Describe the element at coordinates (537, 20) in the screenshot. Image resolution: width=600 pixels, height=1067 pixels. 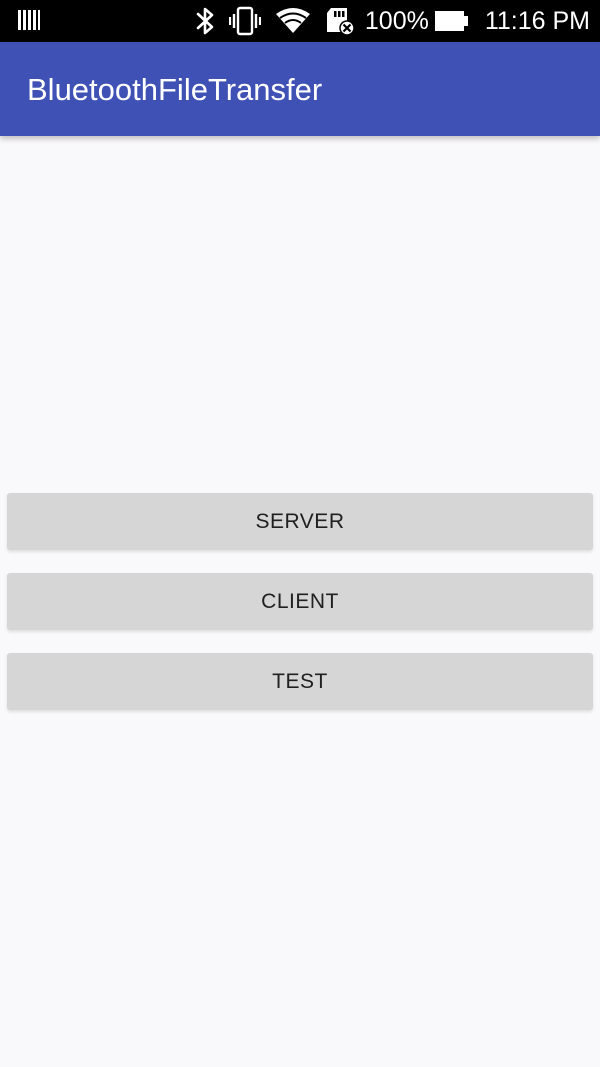
I see `clock: 11:16 PM` at that location.